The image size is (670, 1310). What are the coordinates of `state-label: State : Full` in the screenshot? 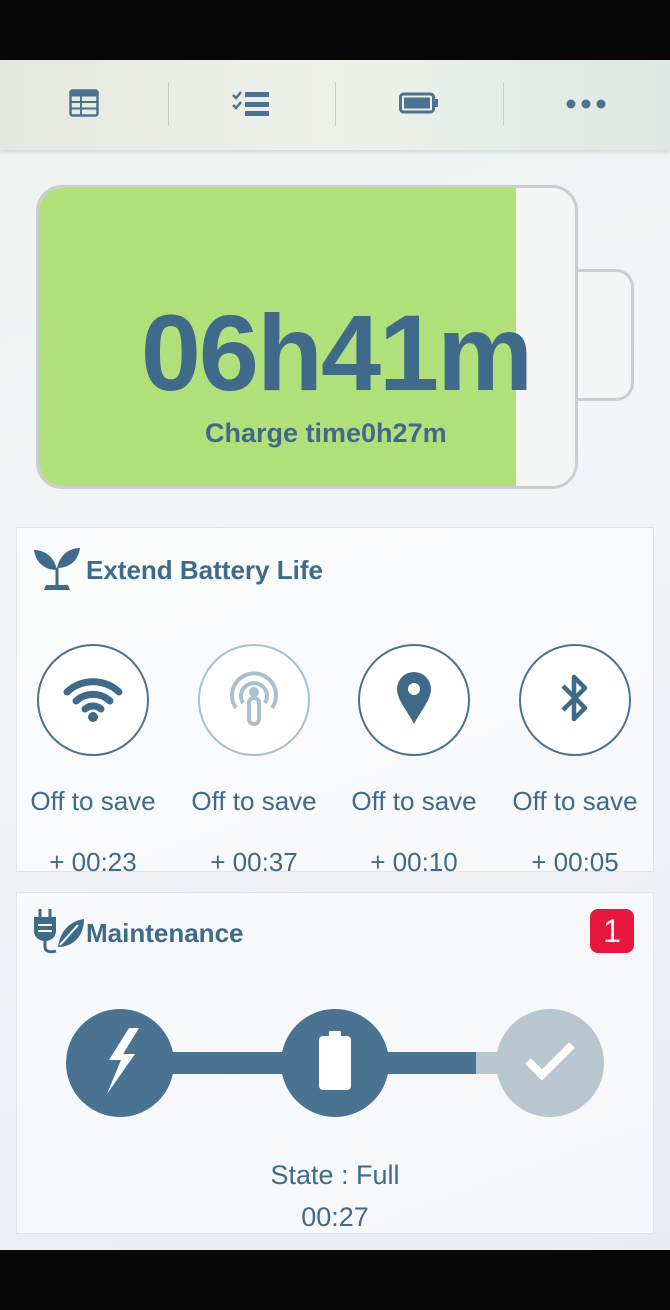 It's located at (335, 1175).